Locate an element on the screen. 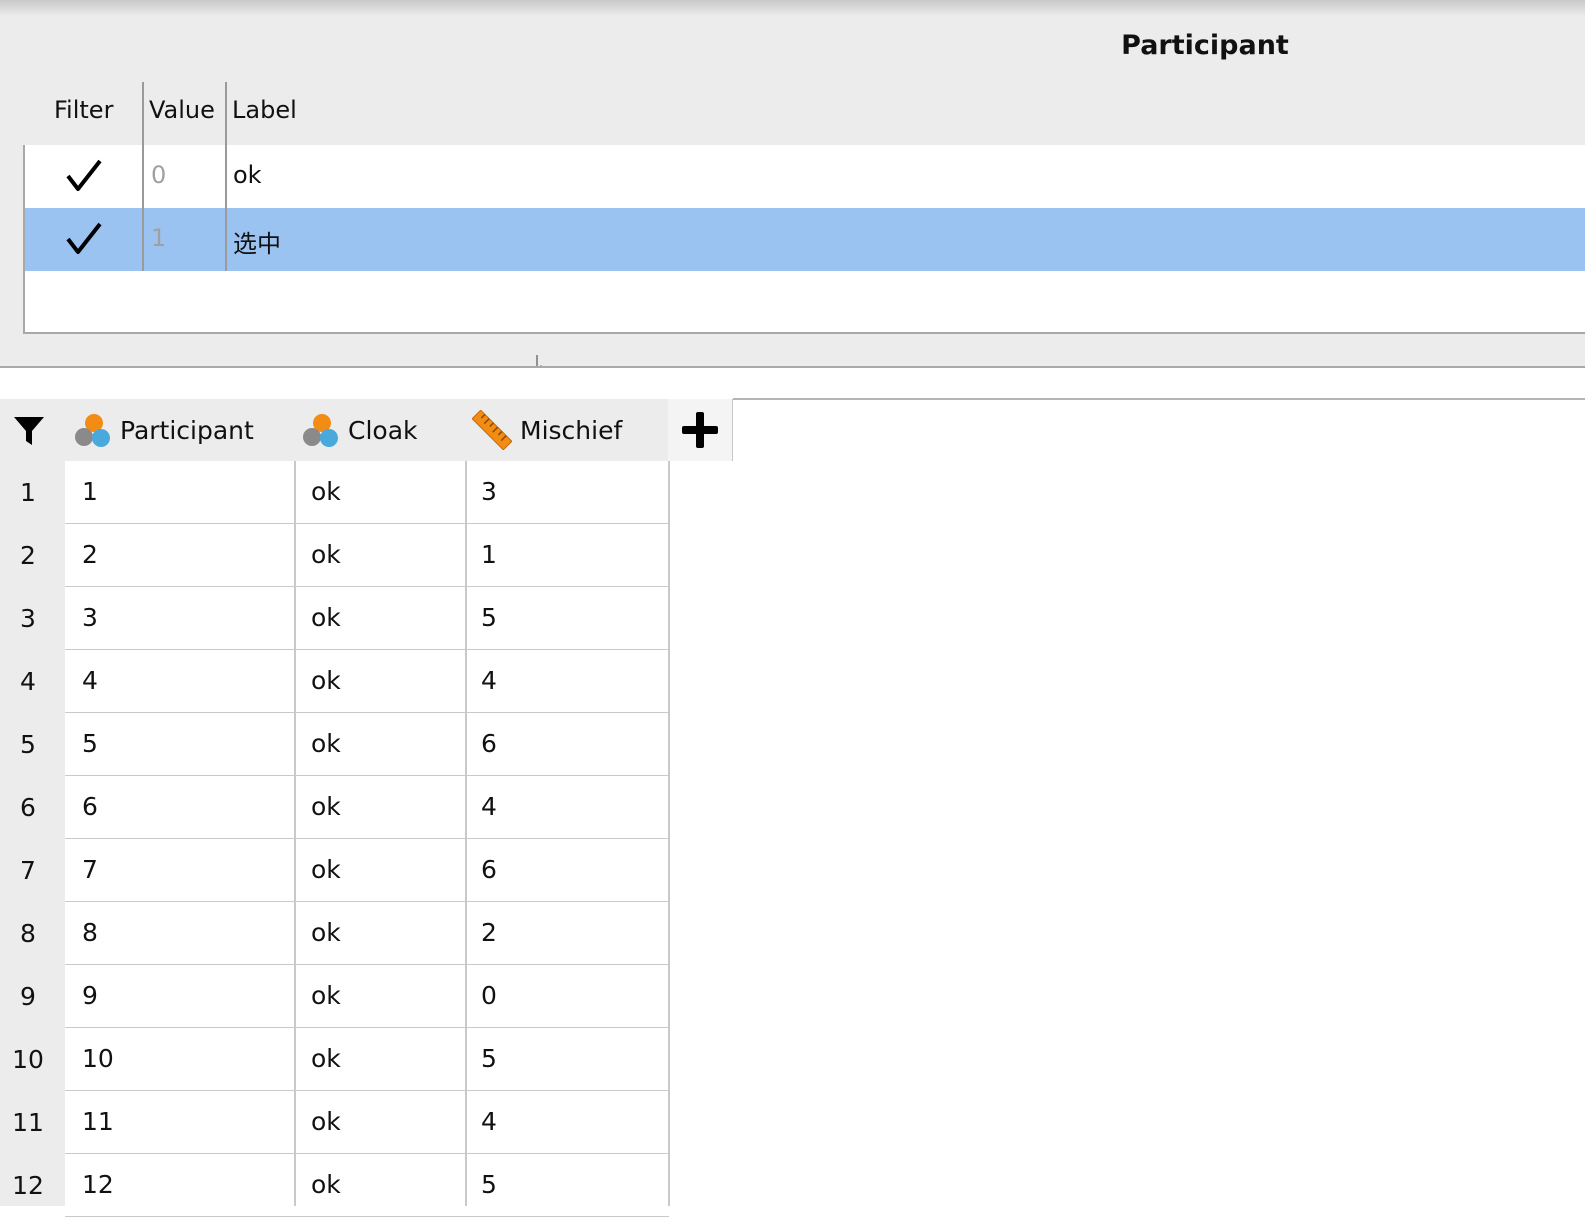 Image resolution: width=1585 pixels, height=1217 pixels. cell-participant: 8 is located at coordinates (90, 932).